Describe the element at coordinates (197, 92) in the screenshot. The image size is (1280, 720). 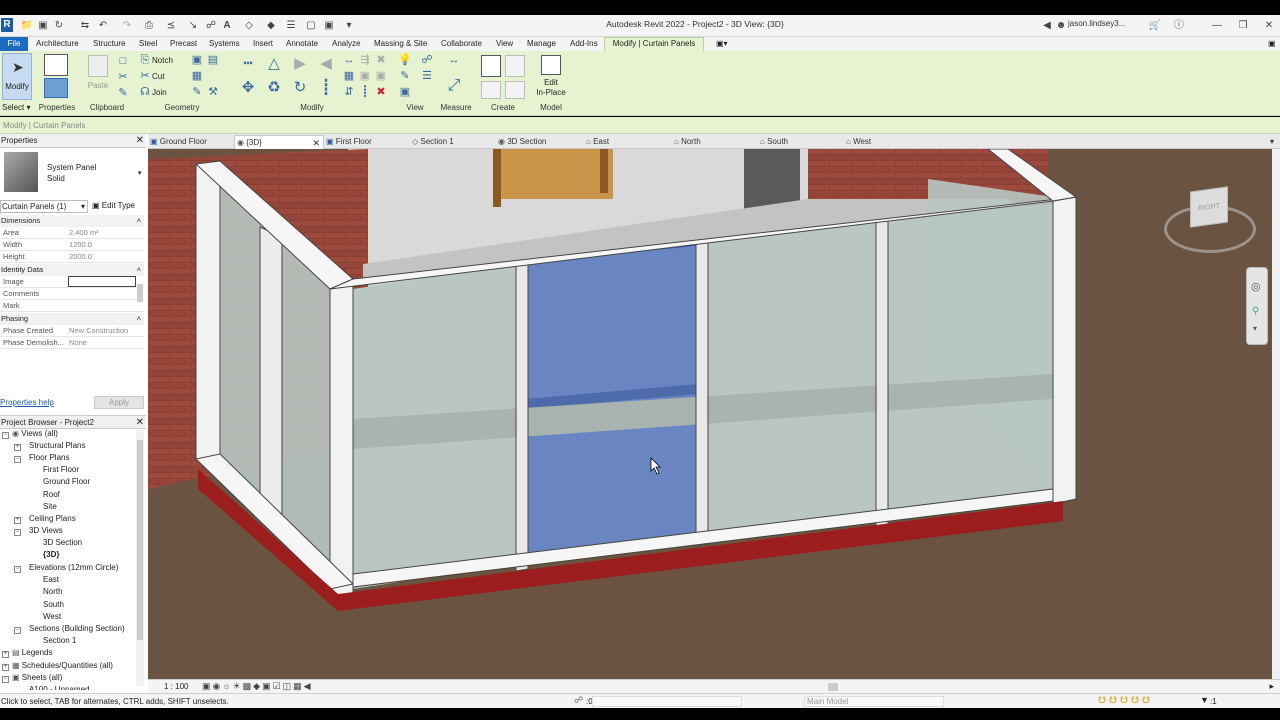
I see `paint-icon: ✎` at that location.